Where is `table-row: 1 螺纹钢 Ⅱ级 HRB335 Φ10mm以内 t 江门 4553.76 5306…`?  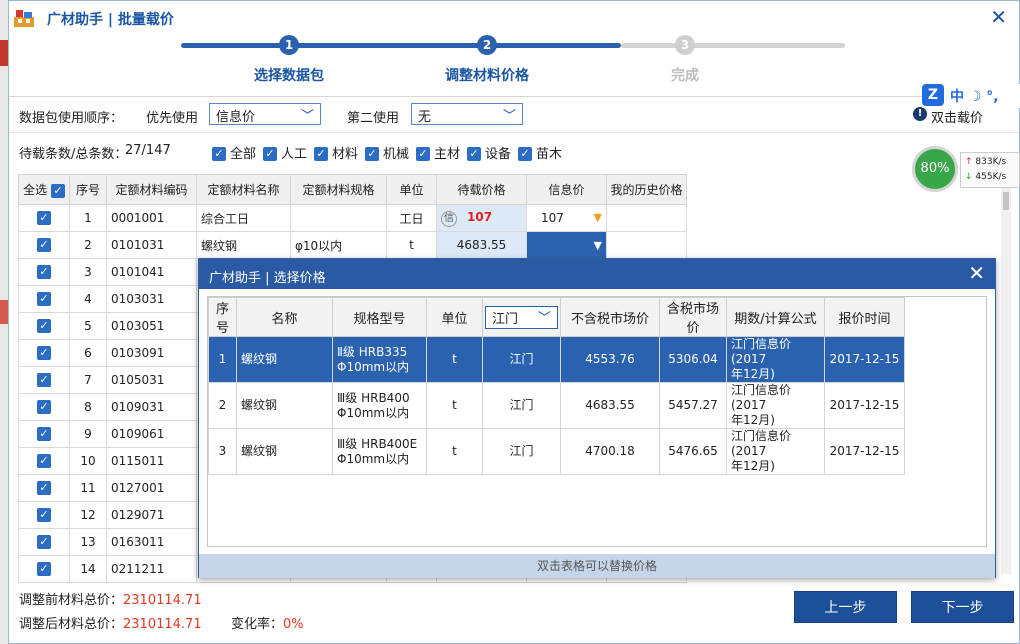
table-row: 1 螺纹钢 Ⅱ级 HRB335 Φ10mm以内 t 江门 4553.76 5306… is located at coordinates (556, 359).